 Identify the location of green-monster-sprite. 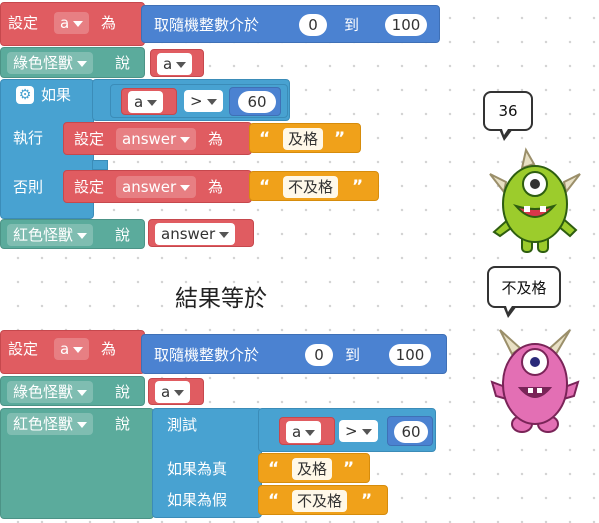
(535, 201).